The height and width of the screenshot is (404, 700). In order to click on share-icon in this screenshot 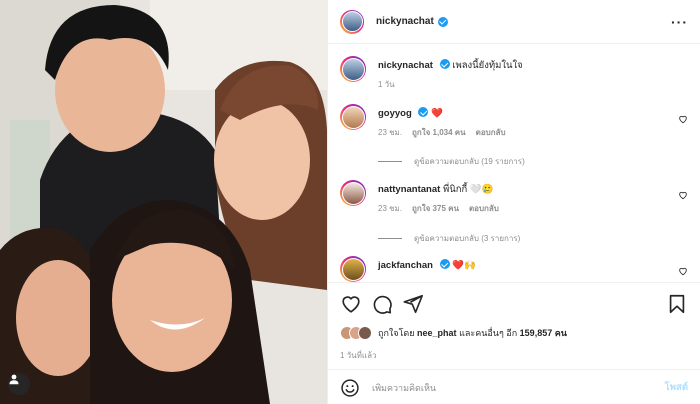, I will do `click(413, 304)`.